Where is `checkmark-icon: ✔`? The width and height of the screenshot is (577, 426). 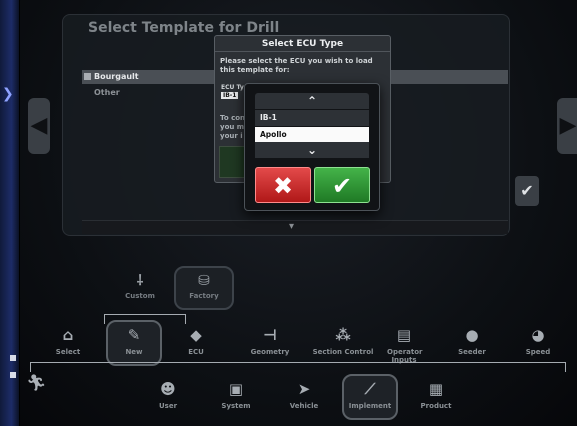 checkmark-icon: ✔ is located at coordinates (342, 186).